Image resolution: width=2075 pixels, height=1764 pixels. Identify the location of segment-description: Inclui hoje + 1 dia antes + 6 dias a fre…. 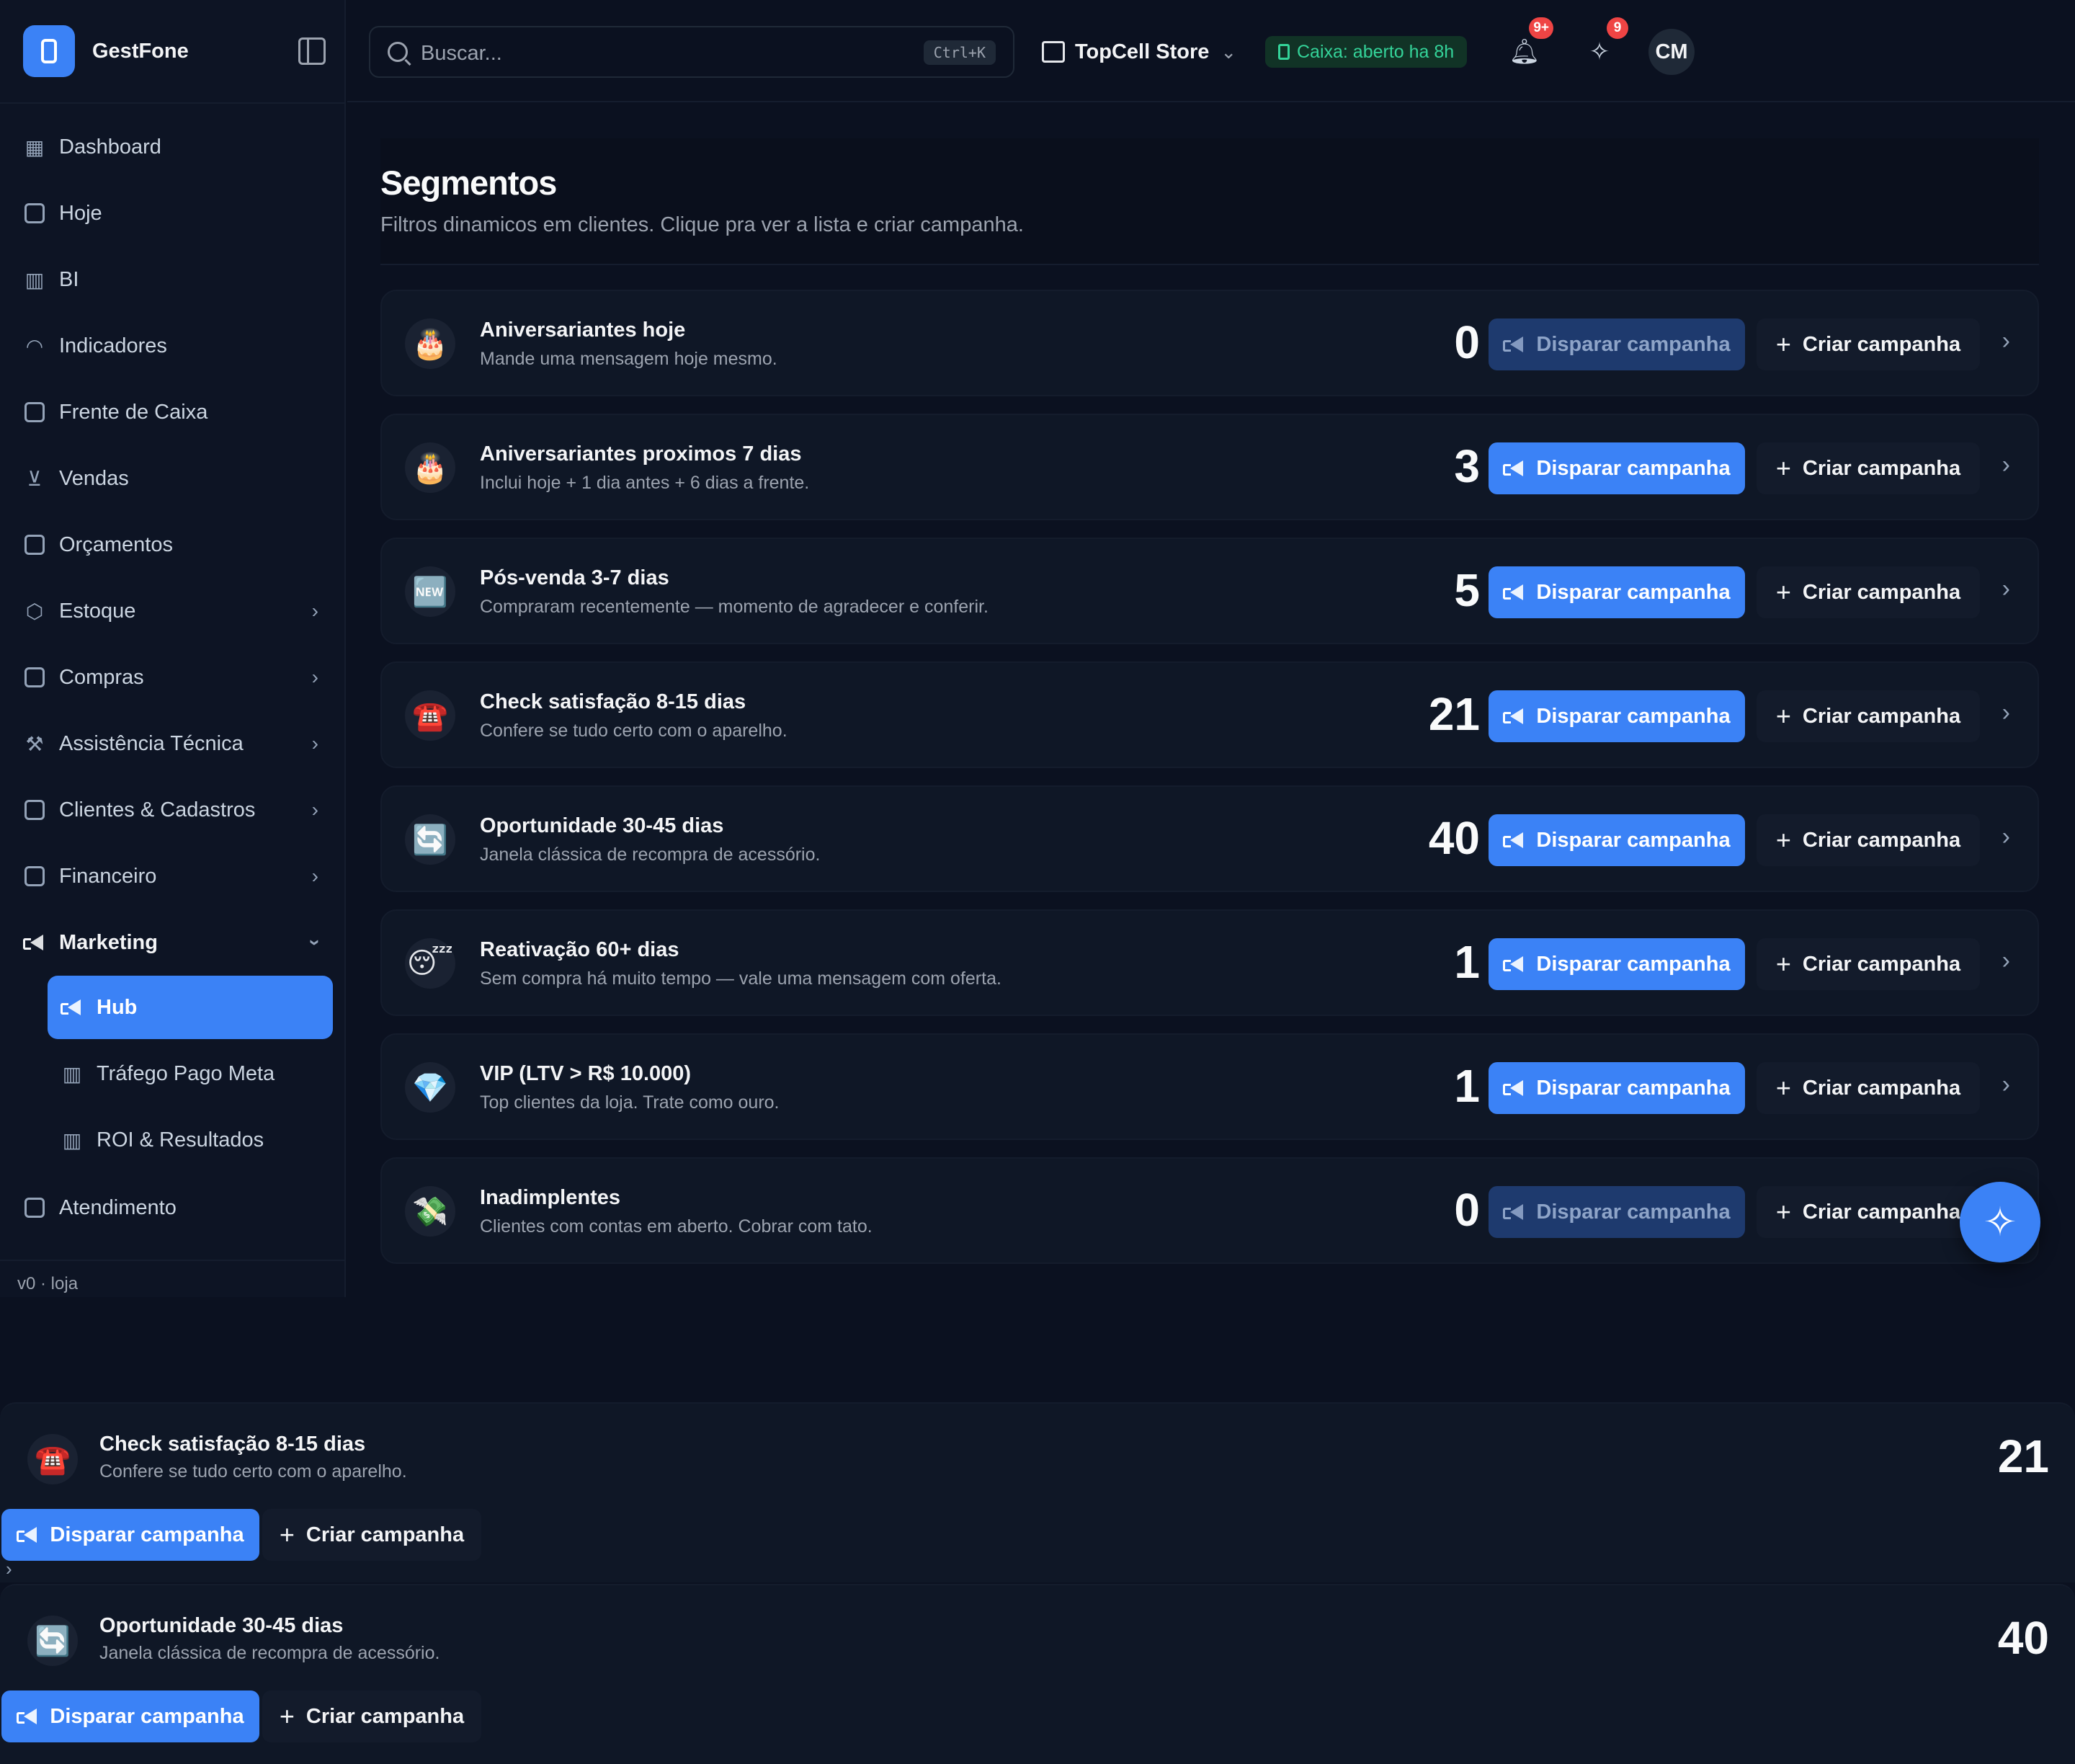
(645, 483).